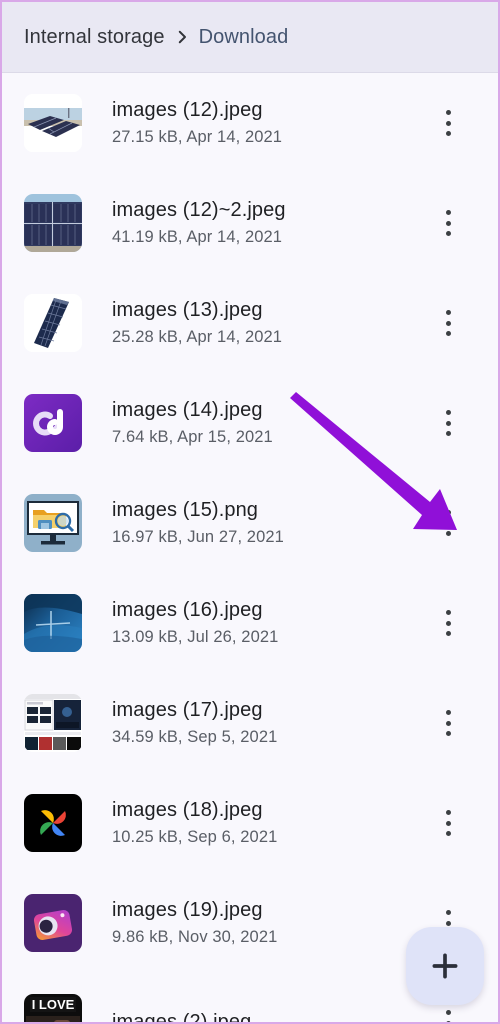  What do you see at coordinates (266, 623) in the screenshot?
I see `file-meta: images (16).jpeg 13.09 kB, Jul 26, 2021` at bounding box center [266, 623].